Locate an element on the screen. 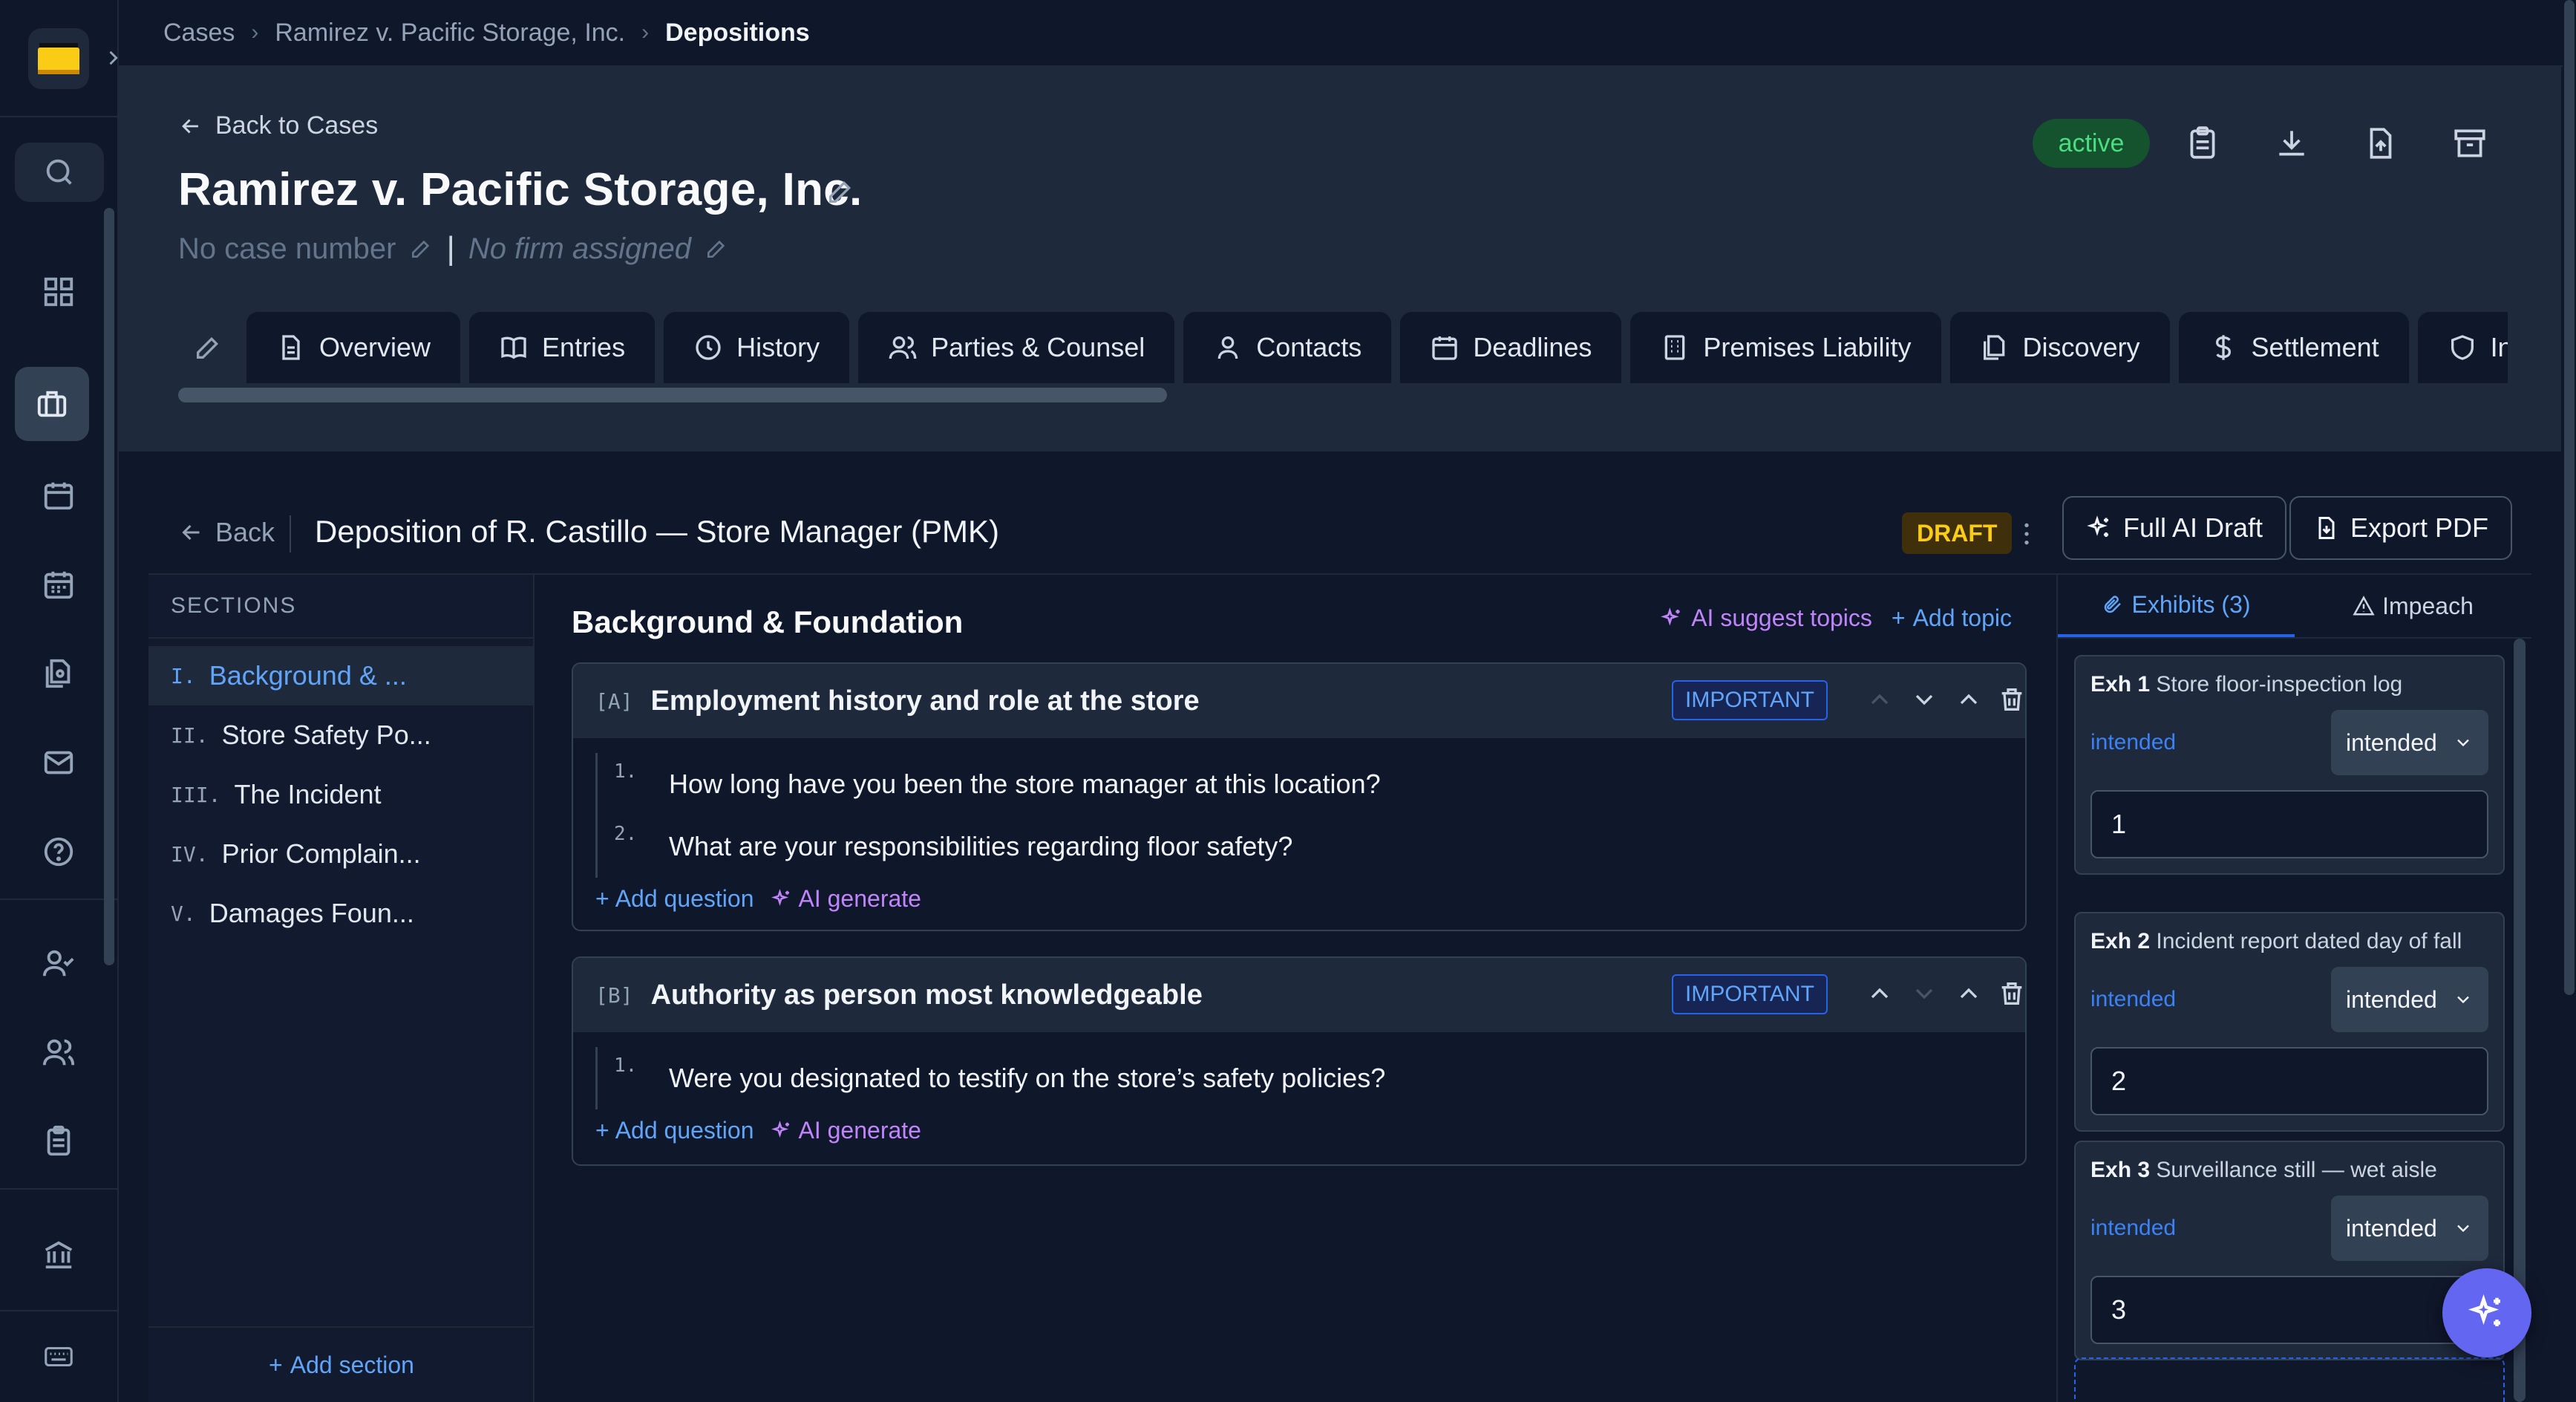 The height and width of the screenshot is (1402, 2576). documents-nav is located at coordinates (59, 673).